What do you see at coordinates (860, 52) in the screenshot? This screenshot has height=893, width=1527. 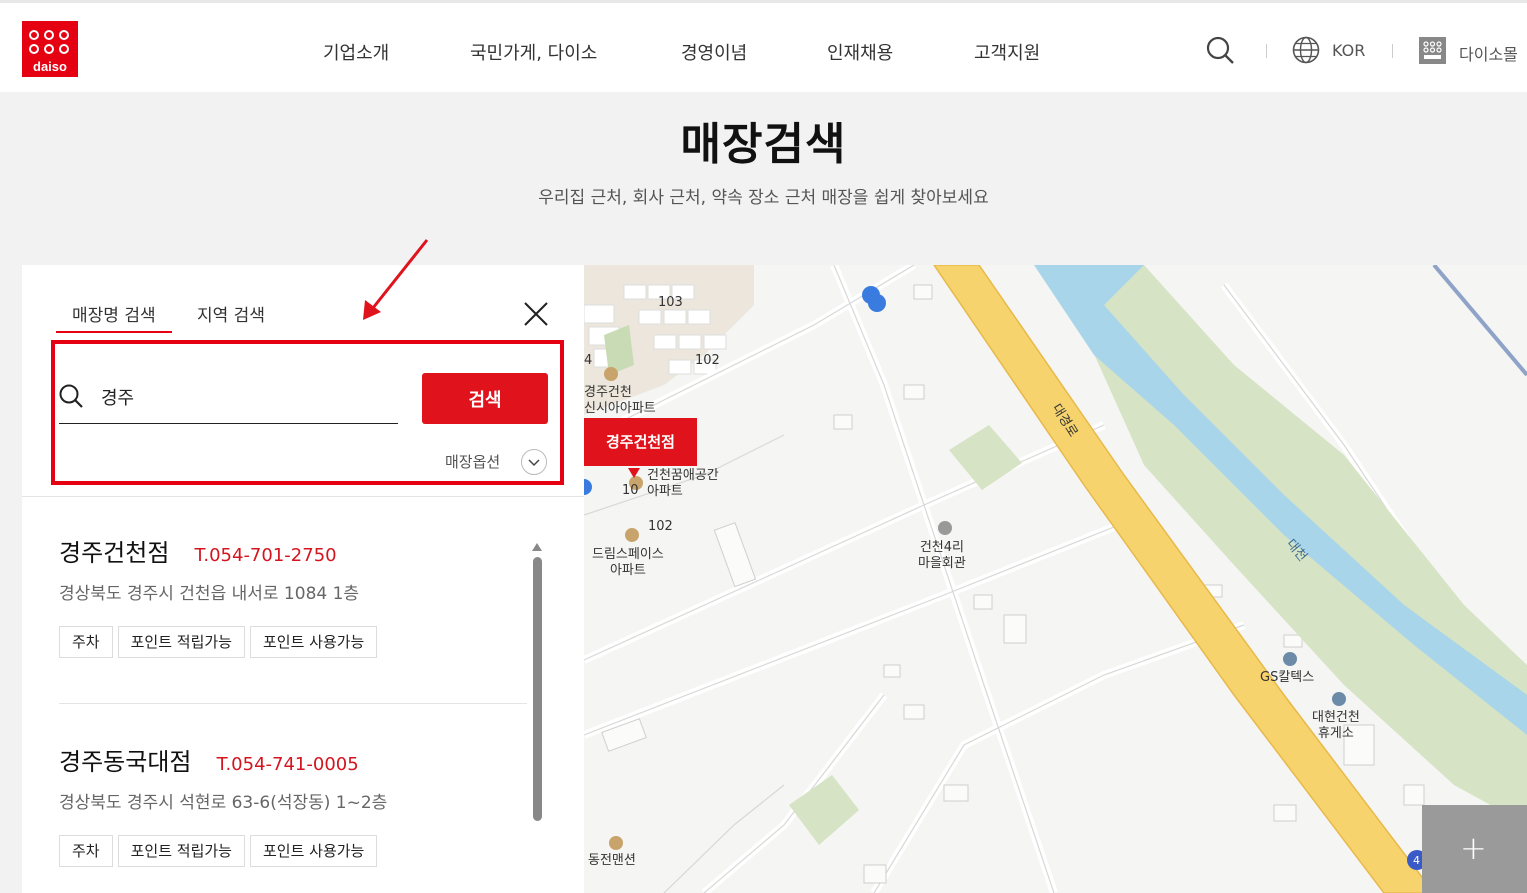 I see `nav-item-recruit: 인재채용` at bounding box center [860, 52].